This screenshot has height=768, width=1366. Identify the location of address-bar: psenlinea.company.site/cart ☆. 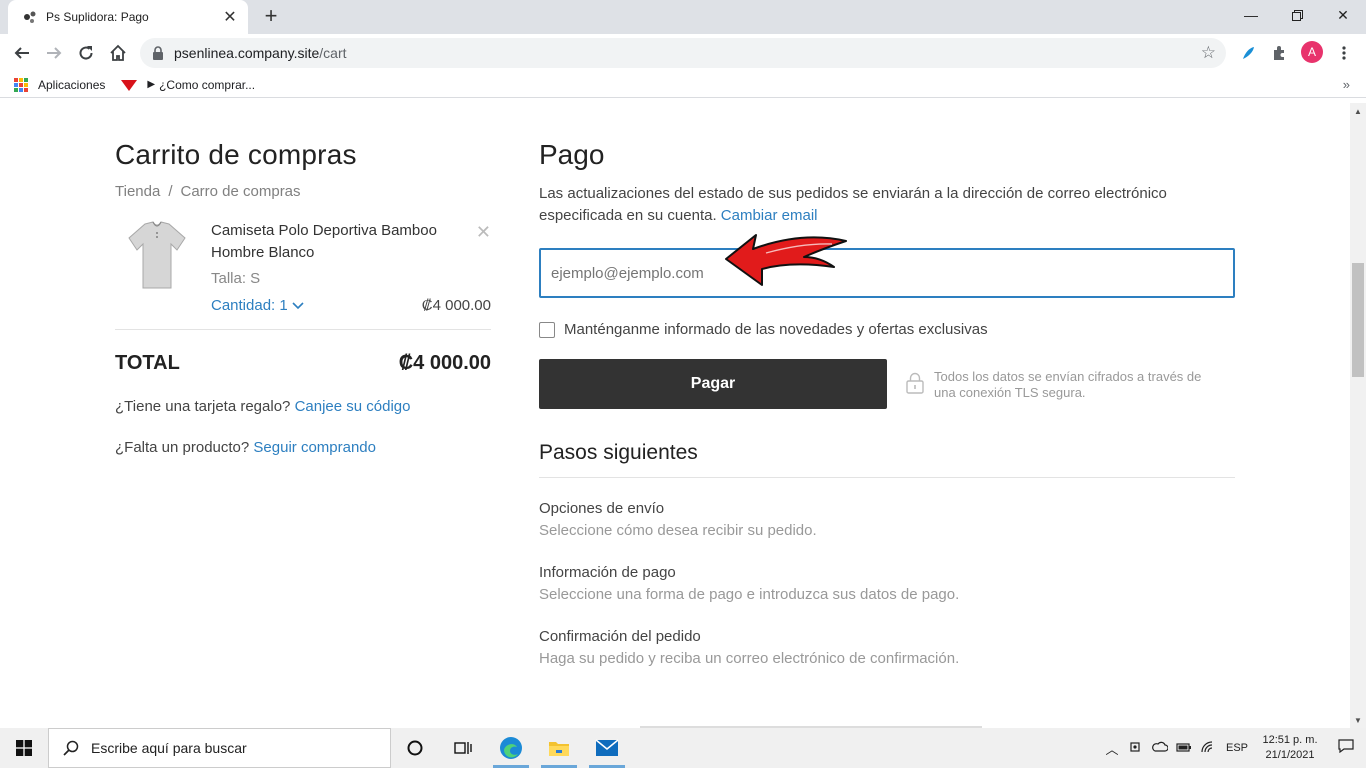
(683, 53).